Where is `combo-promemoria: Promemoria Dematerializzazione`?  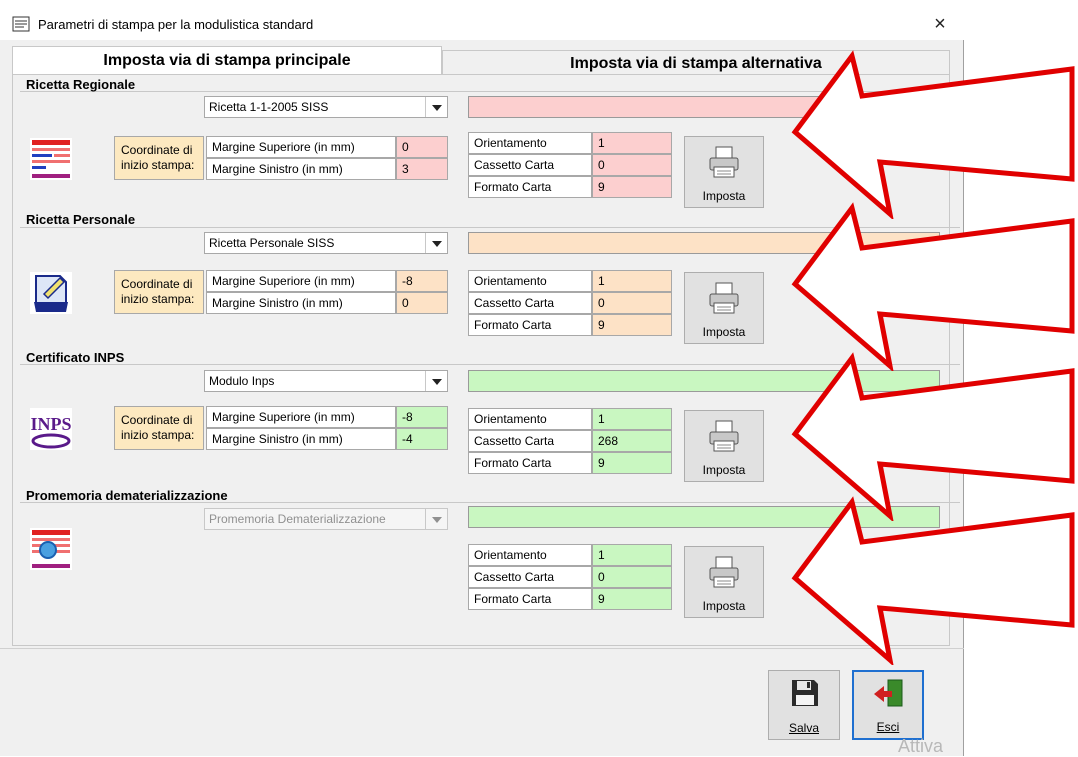 combo-promemoria: Promemoria Dematerializzazione is located at coordinates (326, 519).